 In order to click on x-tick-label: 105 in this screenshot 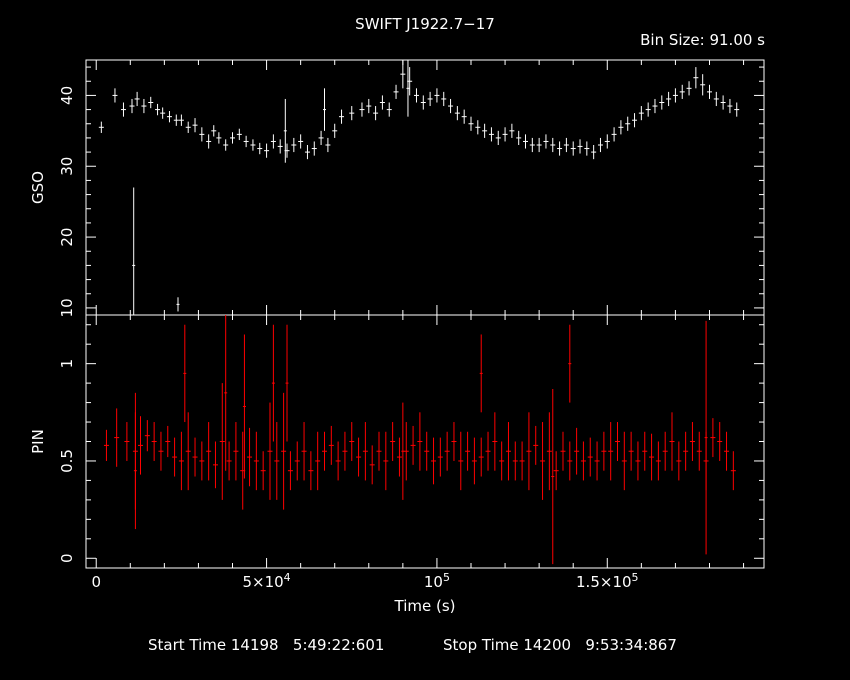, I will do `click(437, 581)`.